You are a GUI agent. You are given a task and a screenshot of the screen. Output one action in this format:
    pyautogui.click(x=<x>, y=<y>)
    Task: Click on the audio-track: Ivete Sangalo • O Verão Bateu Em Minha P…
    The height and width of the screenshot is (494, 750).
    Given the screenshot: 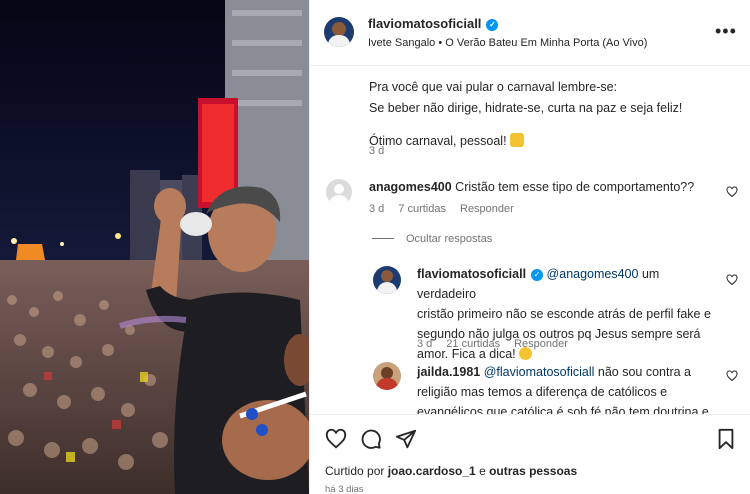 What is the action you would take?
    pyautogui.click(x=507, y=43)
    